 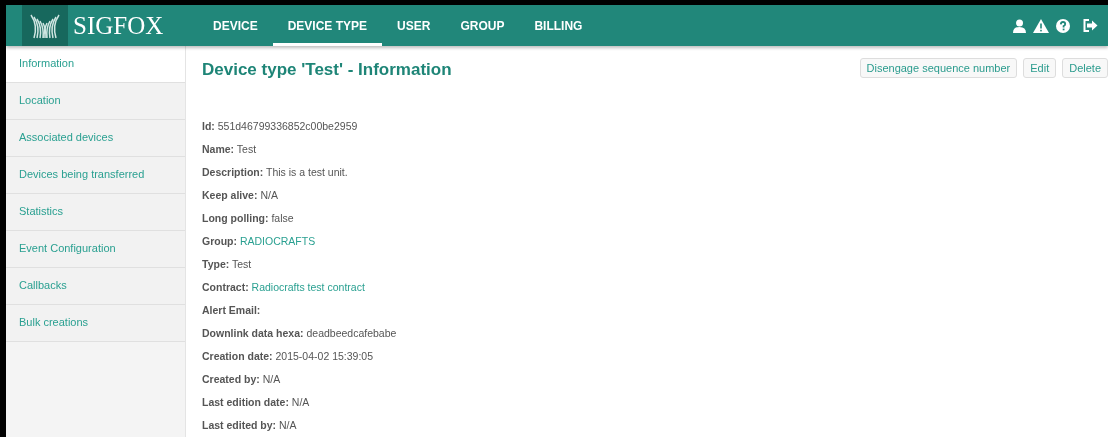 I want to click on field-label: Name:, so click(x=218, y=149).